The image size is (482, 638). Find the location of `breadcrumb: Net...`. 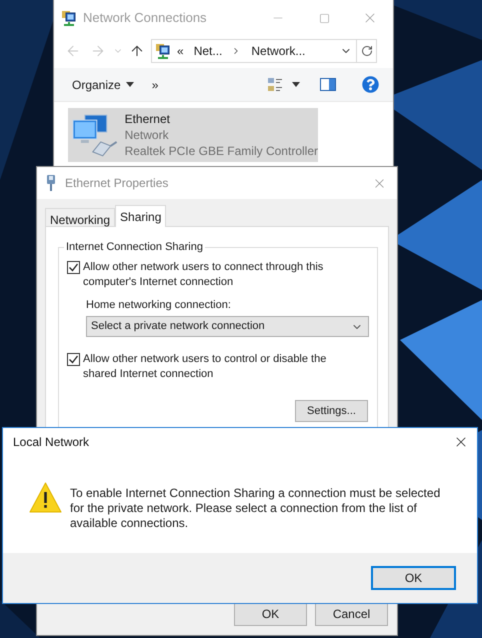

breadcrumb: Net... is located at coordinates (208, 51).